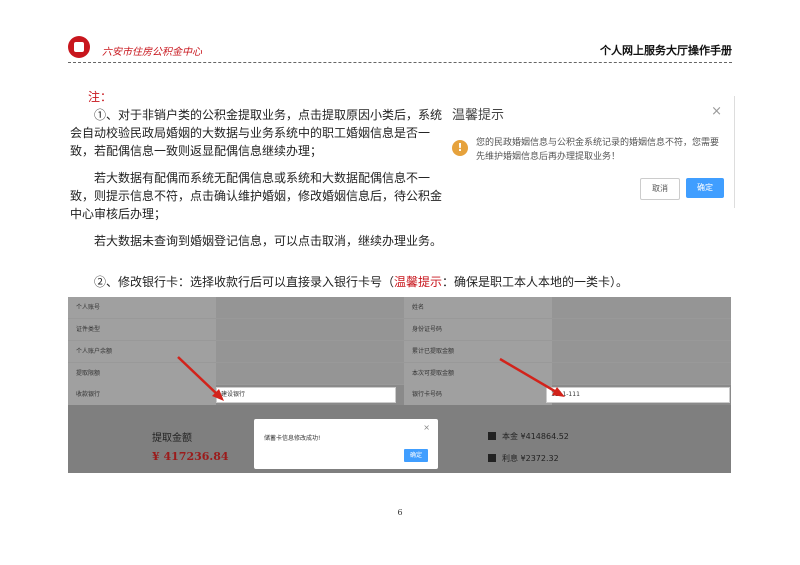 The width and height of the screenshot is (800, 565). I want to click on manual-title: 个人网上服务大厅操作手册, so click(666, 50).